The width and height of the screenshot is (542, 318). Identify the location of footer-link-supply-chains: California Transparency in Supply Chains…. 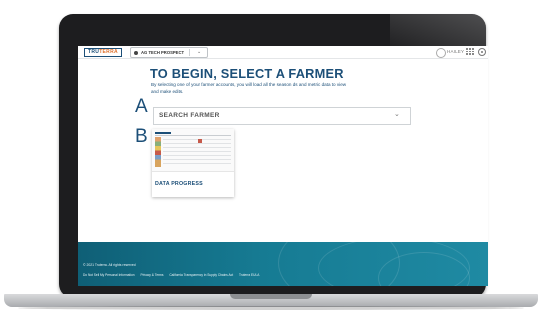
(201, 275).